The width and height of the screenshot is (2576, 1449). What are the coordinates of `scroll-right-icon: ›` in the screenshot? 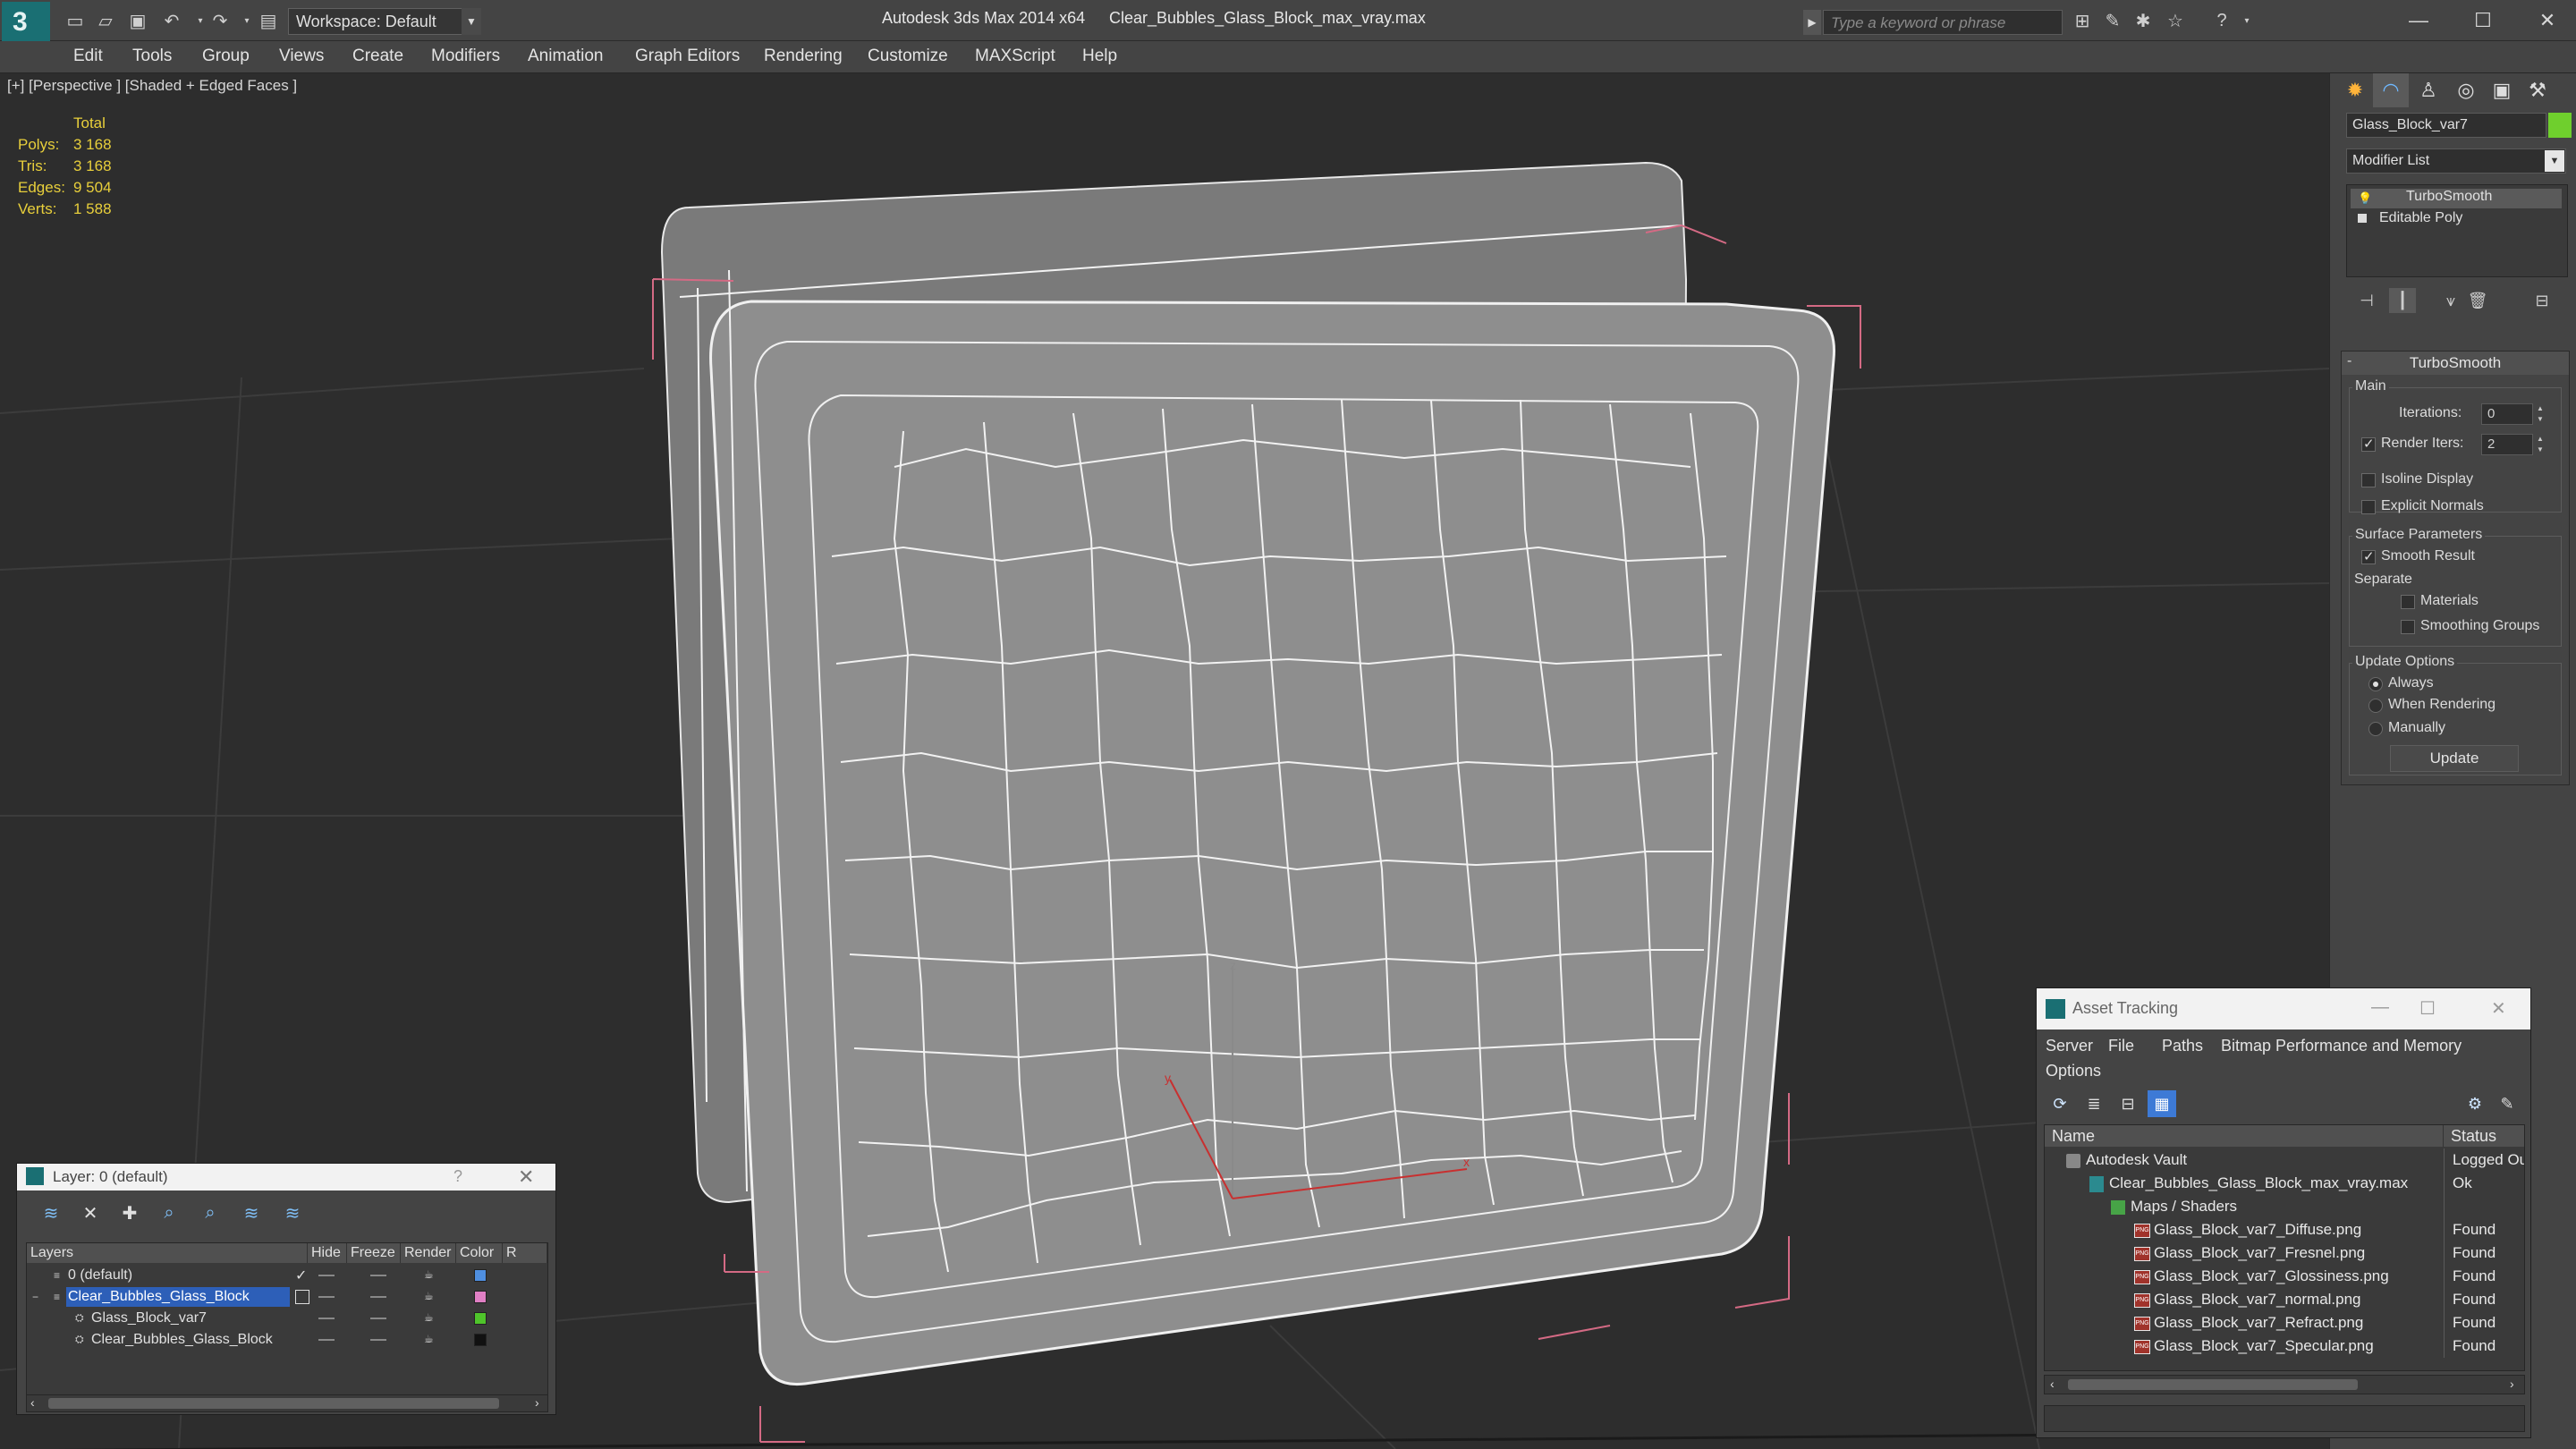 It's located at (537, 1402).